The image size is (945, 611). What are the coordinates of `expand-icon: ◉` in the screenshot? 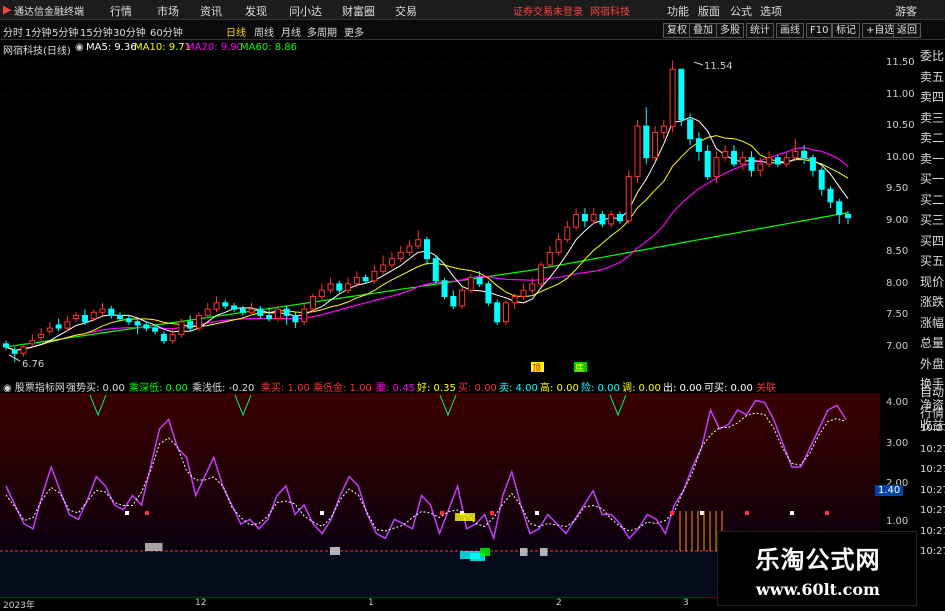 It's located at (79, 47).